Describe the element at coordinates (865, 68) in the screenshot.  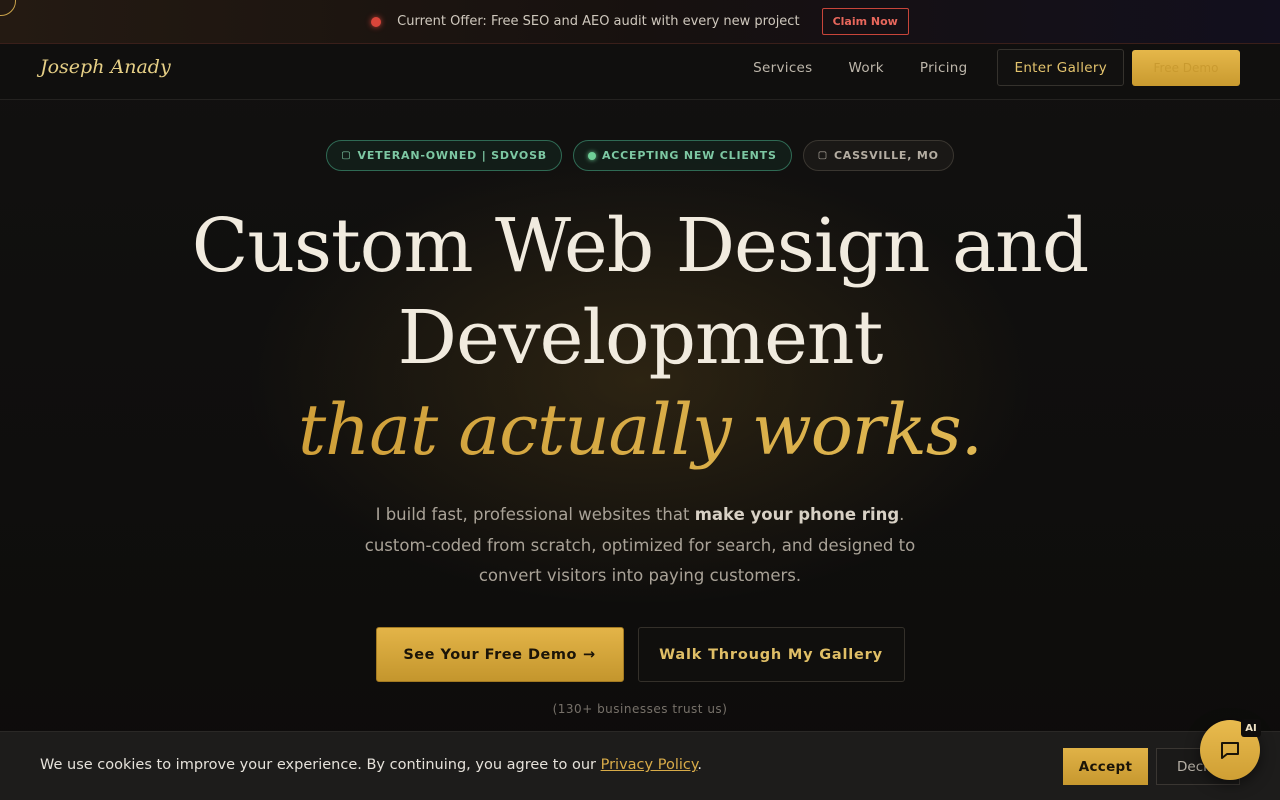
I see `nav-link-work: Work` at that location.